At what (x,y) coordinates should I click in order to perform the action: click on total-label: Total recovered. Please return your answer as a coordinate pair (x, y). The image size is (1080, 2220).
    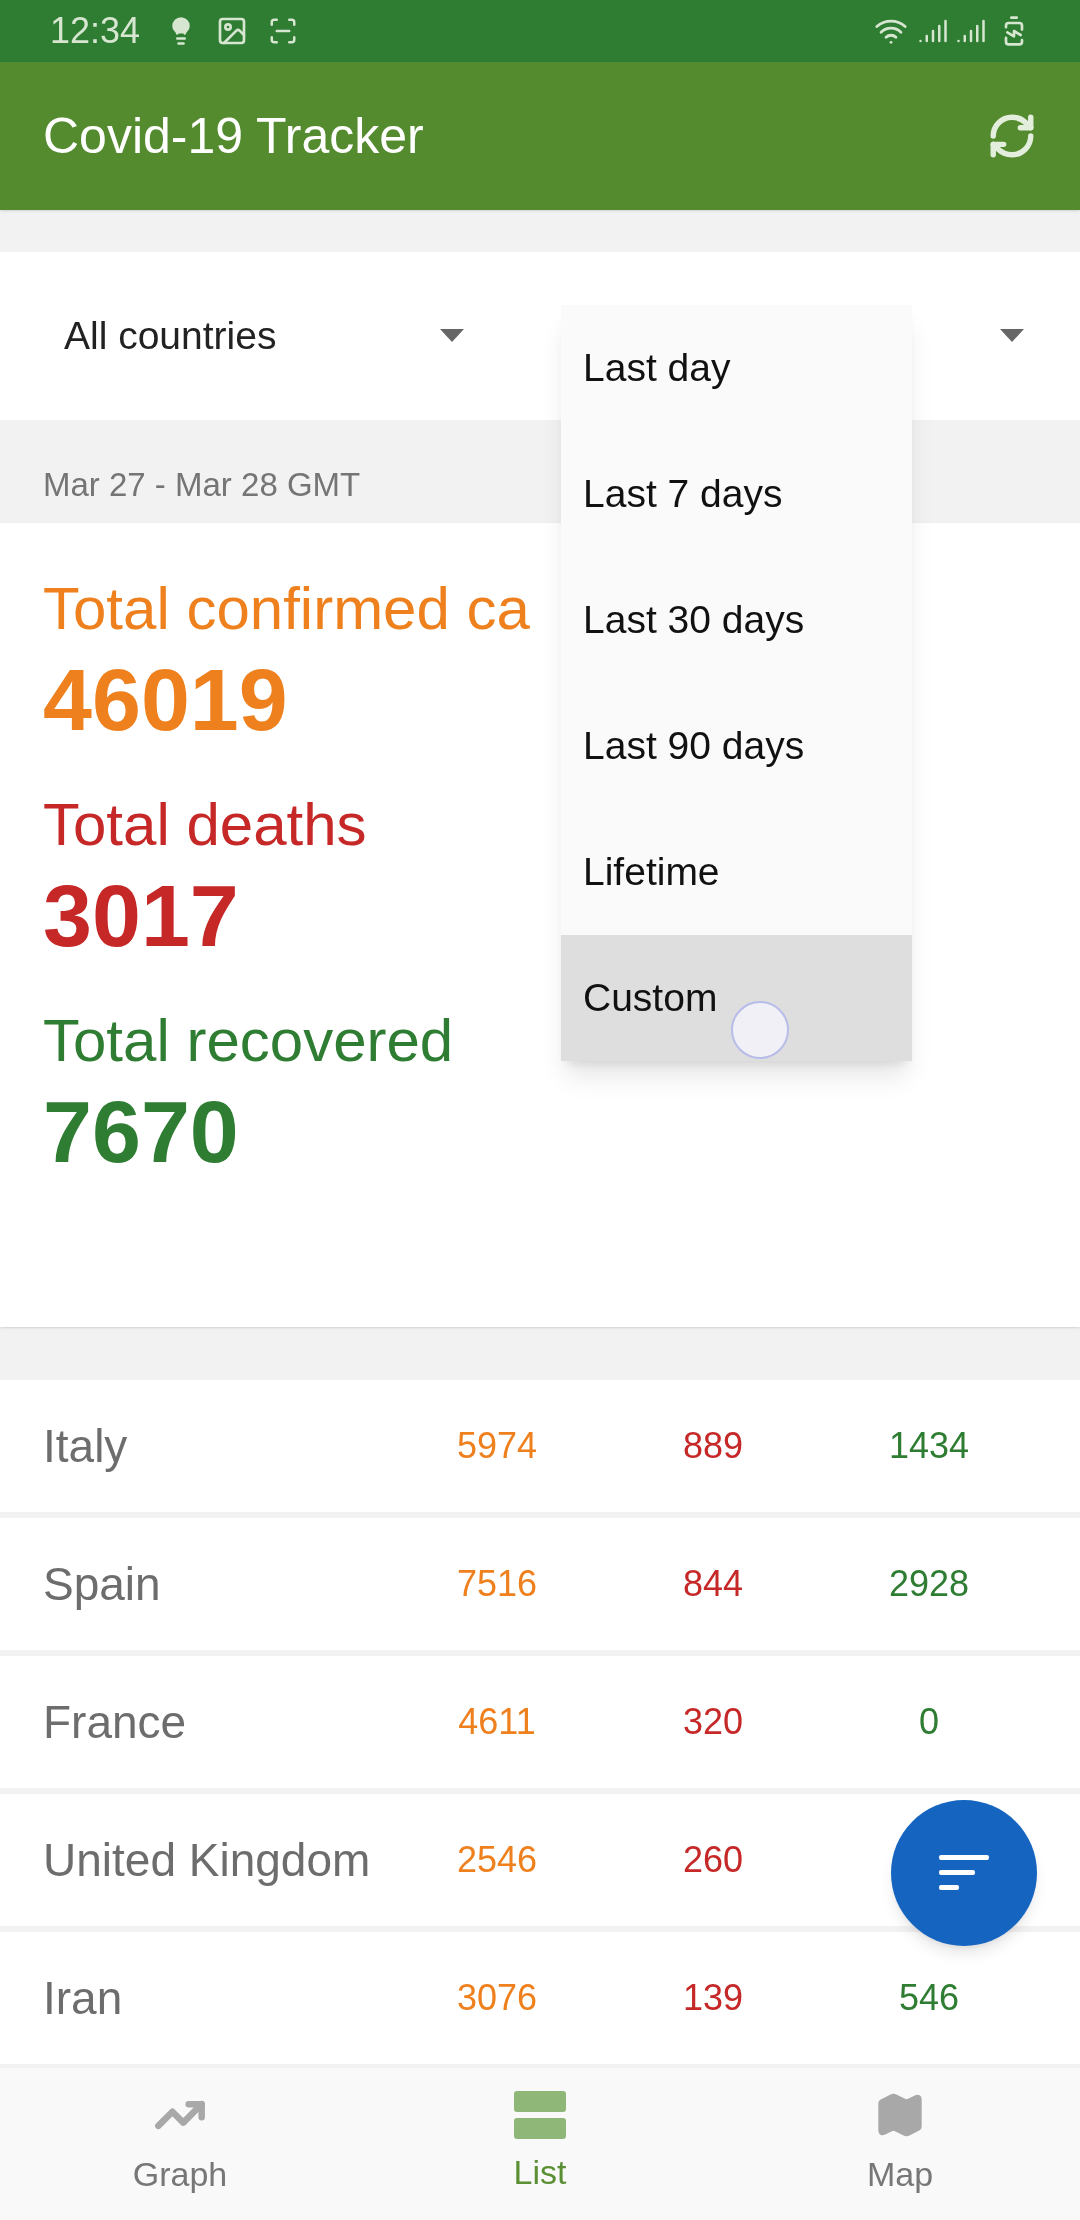
    Looking at the image, I should click on (248, 1041).